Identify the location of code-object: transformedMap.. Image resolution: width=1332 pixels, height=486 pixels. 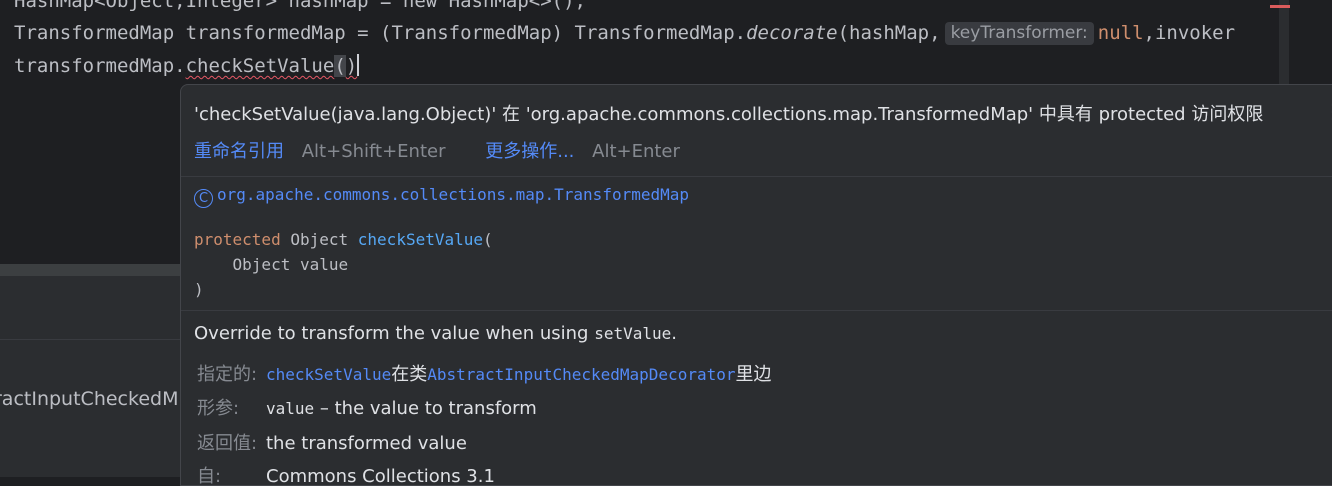
(100, 66).